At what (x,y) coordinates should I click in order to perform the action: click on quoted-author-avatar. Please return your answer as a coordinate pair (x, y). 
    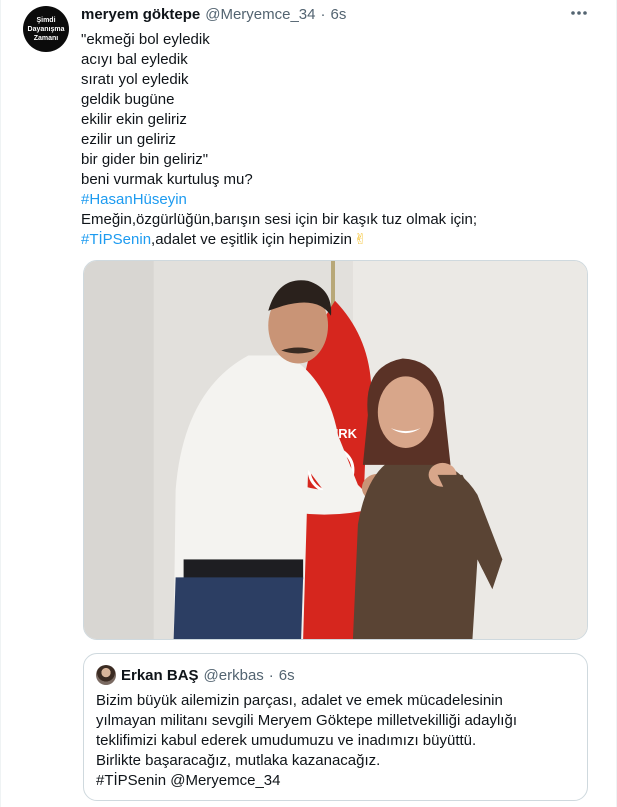
    Looking at the image, I should click on (106, 675).